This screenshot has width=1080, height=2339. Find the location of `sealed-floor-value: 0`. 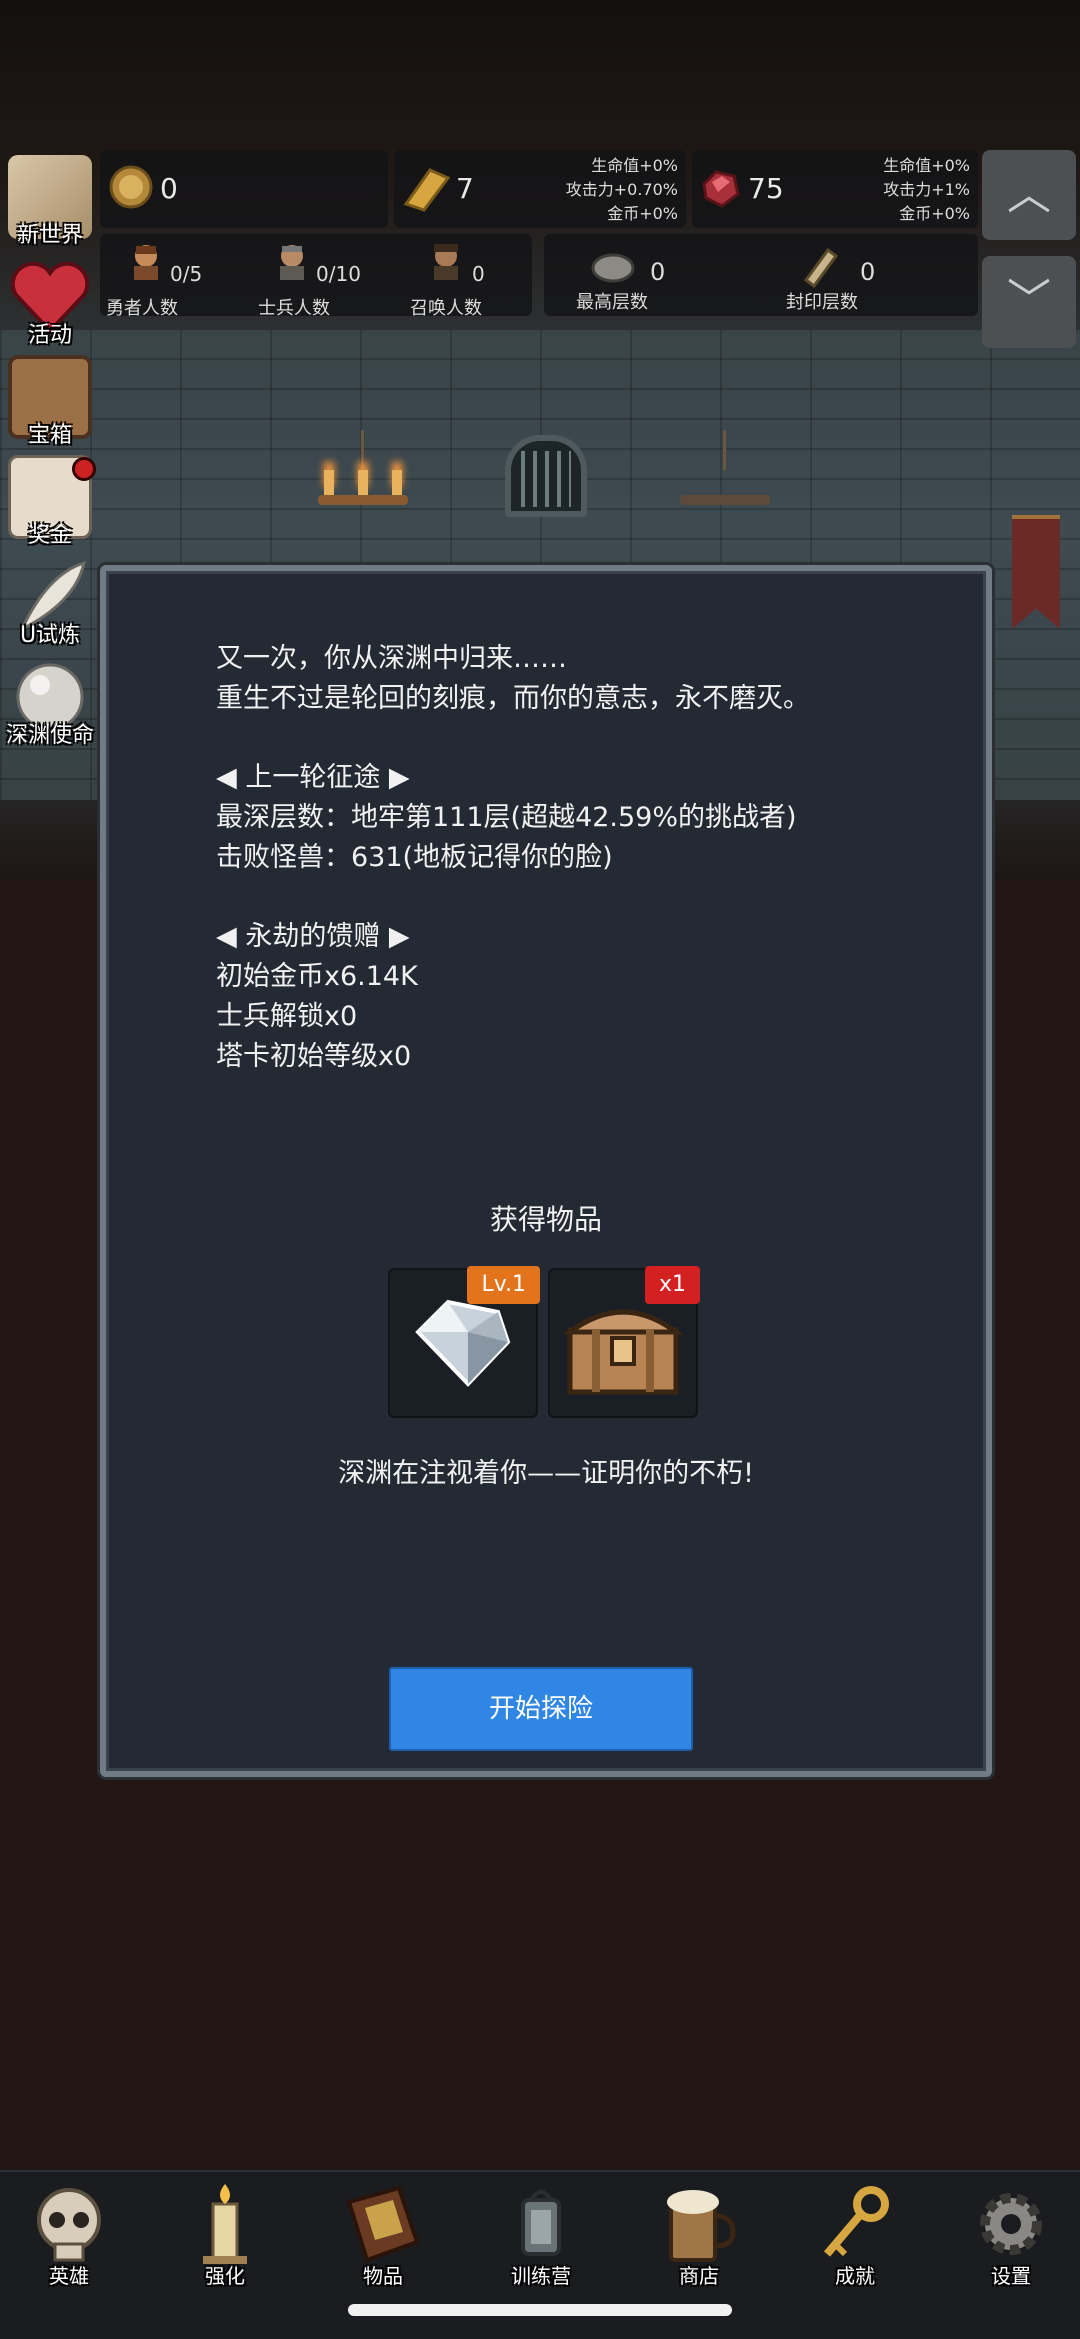

sealed-floor-value: 0 is located at coordinates (868, 272).